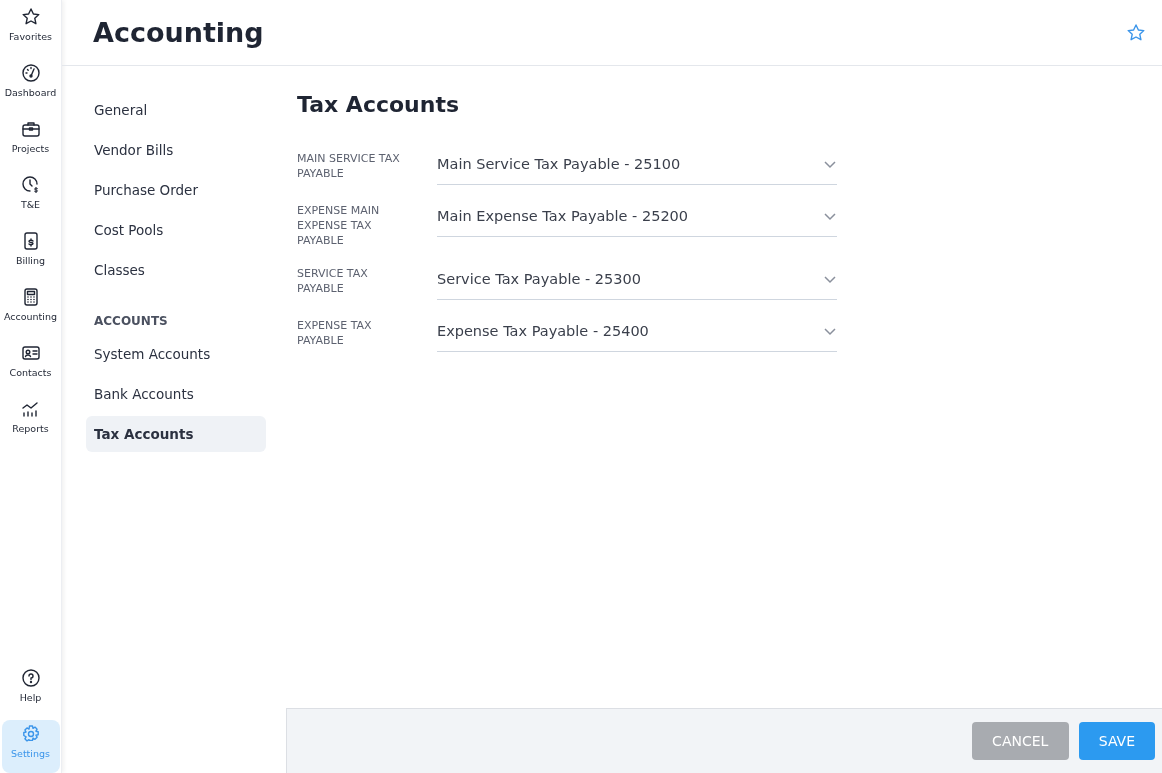 The image size is (1162, 773). Describe the element at coordinates (335, 333) in the screenshot. I see `field-label: EXPENSE TAX PAYABLE` at that location.